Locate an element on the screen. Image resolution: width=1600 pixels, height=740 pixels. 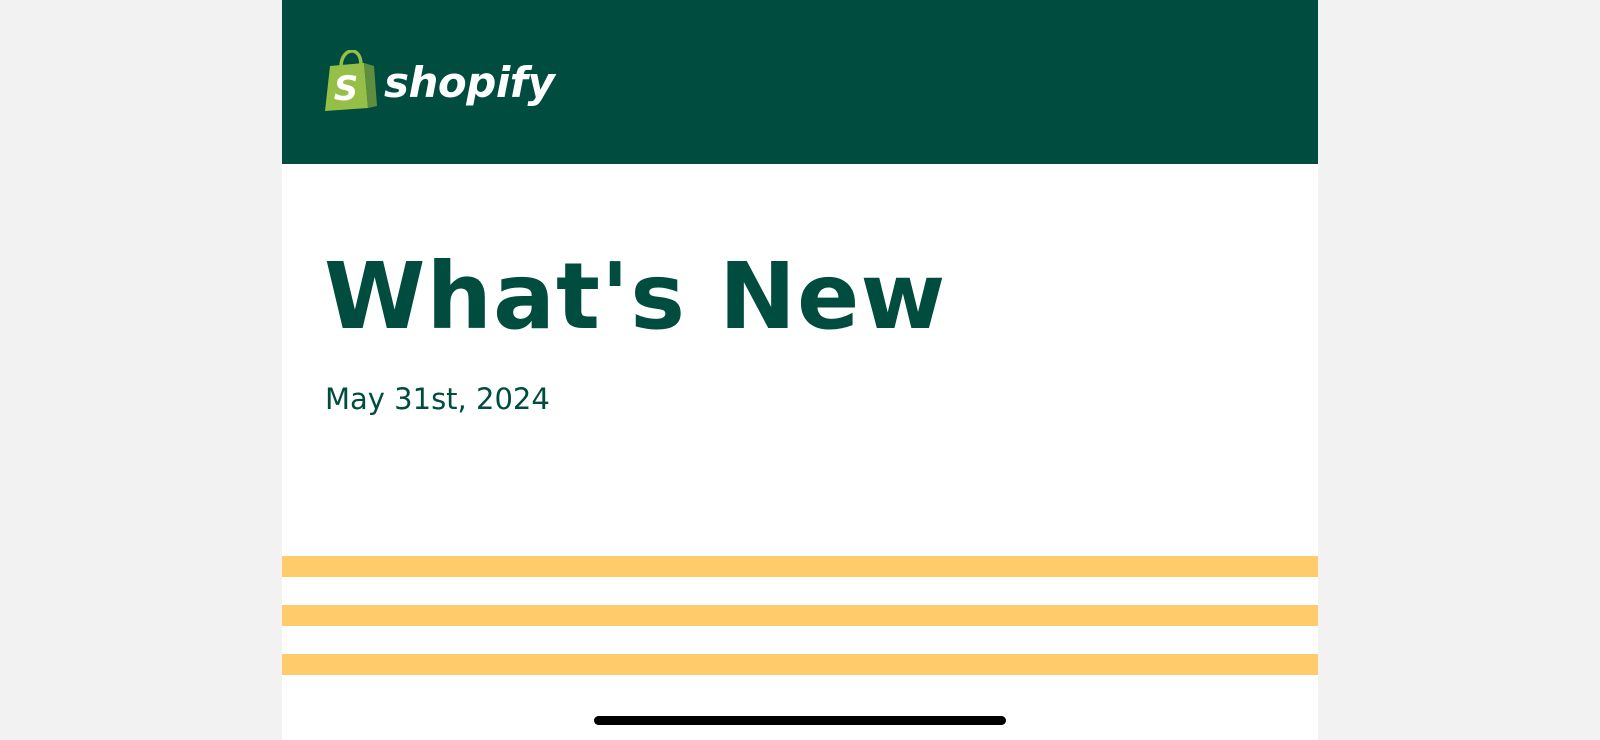
svg-text: S is located at coordinates (346, 89).